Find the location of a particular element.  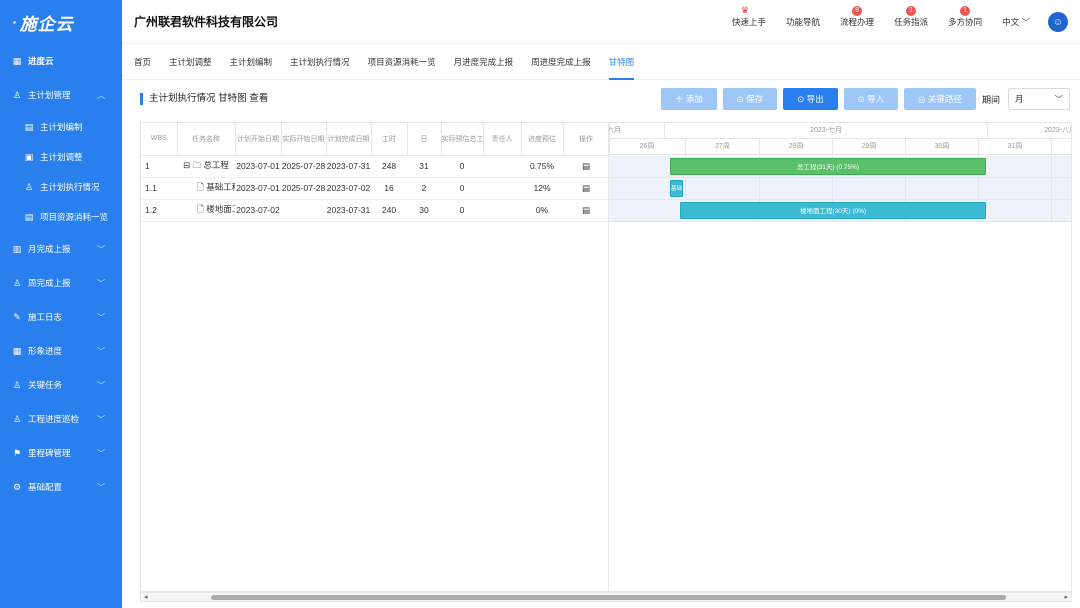

sidebar-item-label: 基础配置 is located at coordinates (45, 487).